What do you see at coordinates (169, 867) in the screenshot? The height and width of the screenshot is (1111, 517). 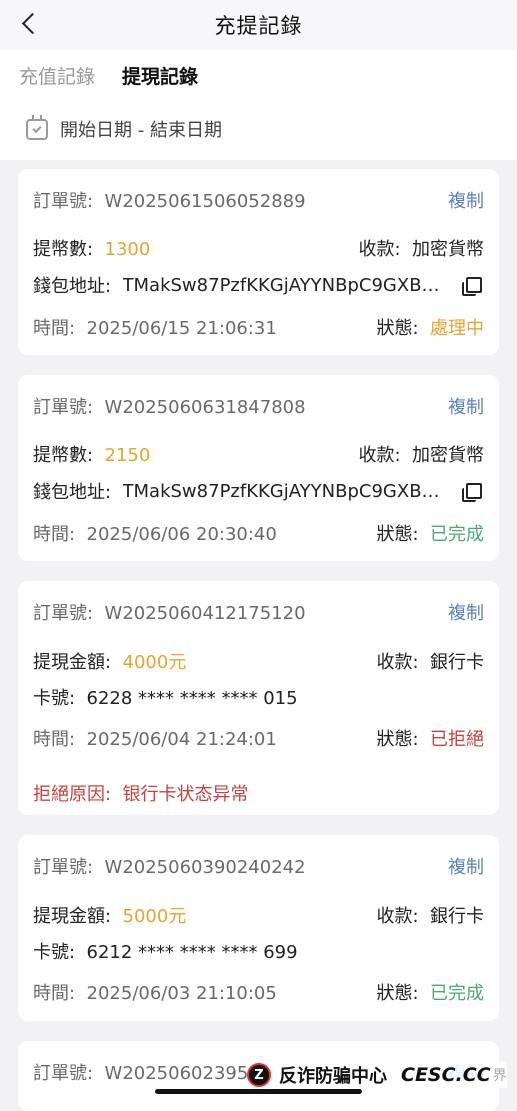 I see `order-number: 訂單號: W2025060390240242` at bounding box center [169, 867].